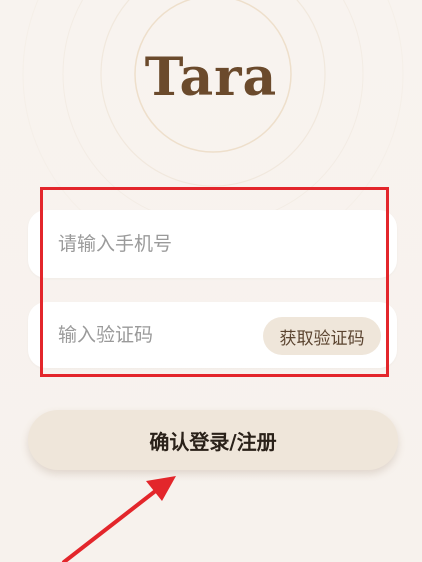 The width and height of the screenshot is (422, 562). I want to click on confirm-login-register-button: 确认登录/注册, so click(213, 440).